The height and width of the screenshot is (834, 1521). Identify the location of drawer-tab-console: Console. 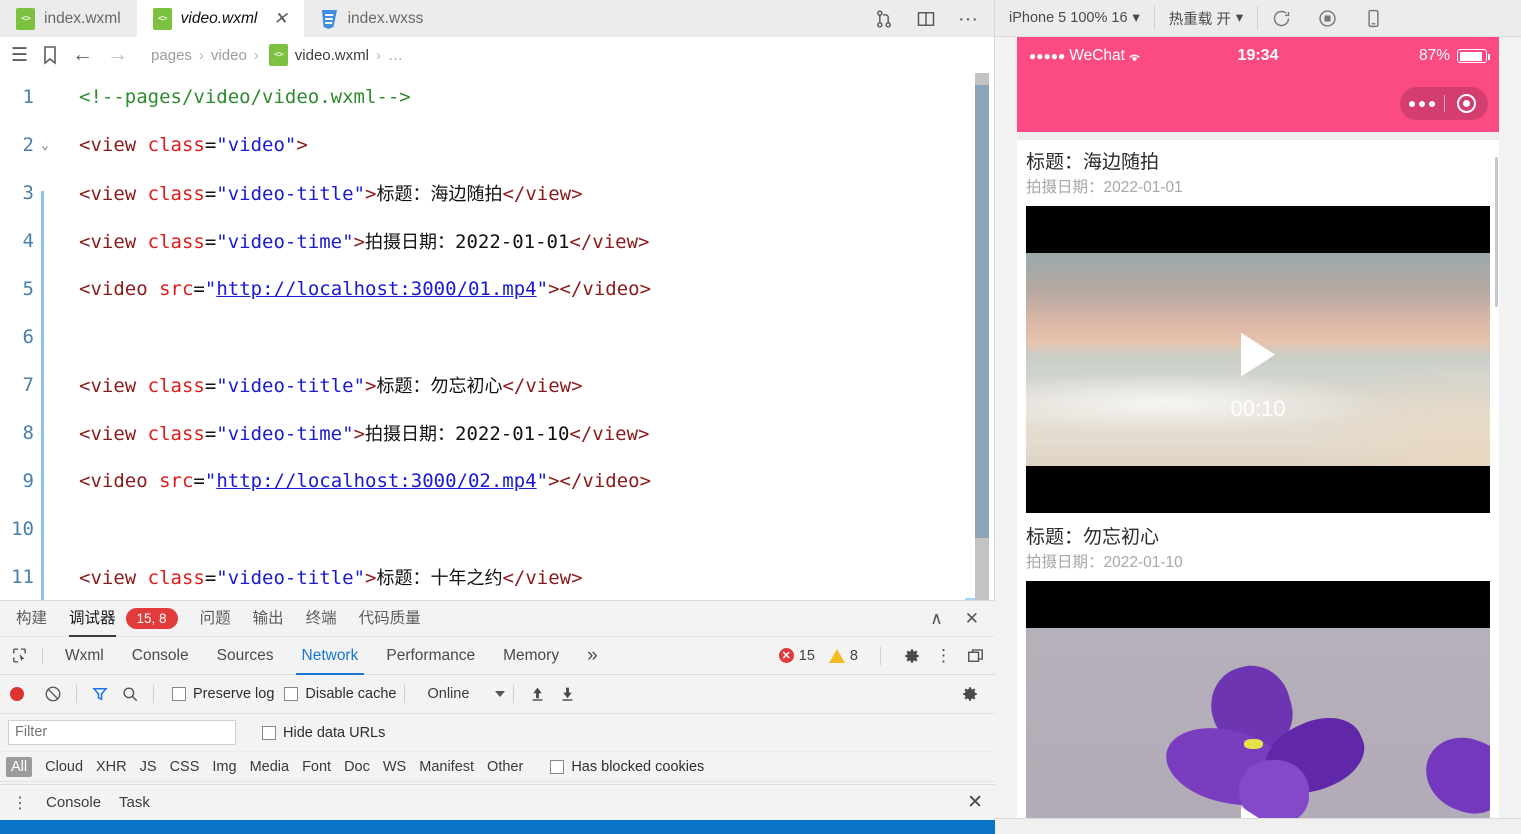
(73, 802).